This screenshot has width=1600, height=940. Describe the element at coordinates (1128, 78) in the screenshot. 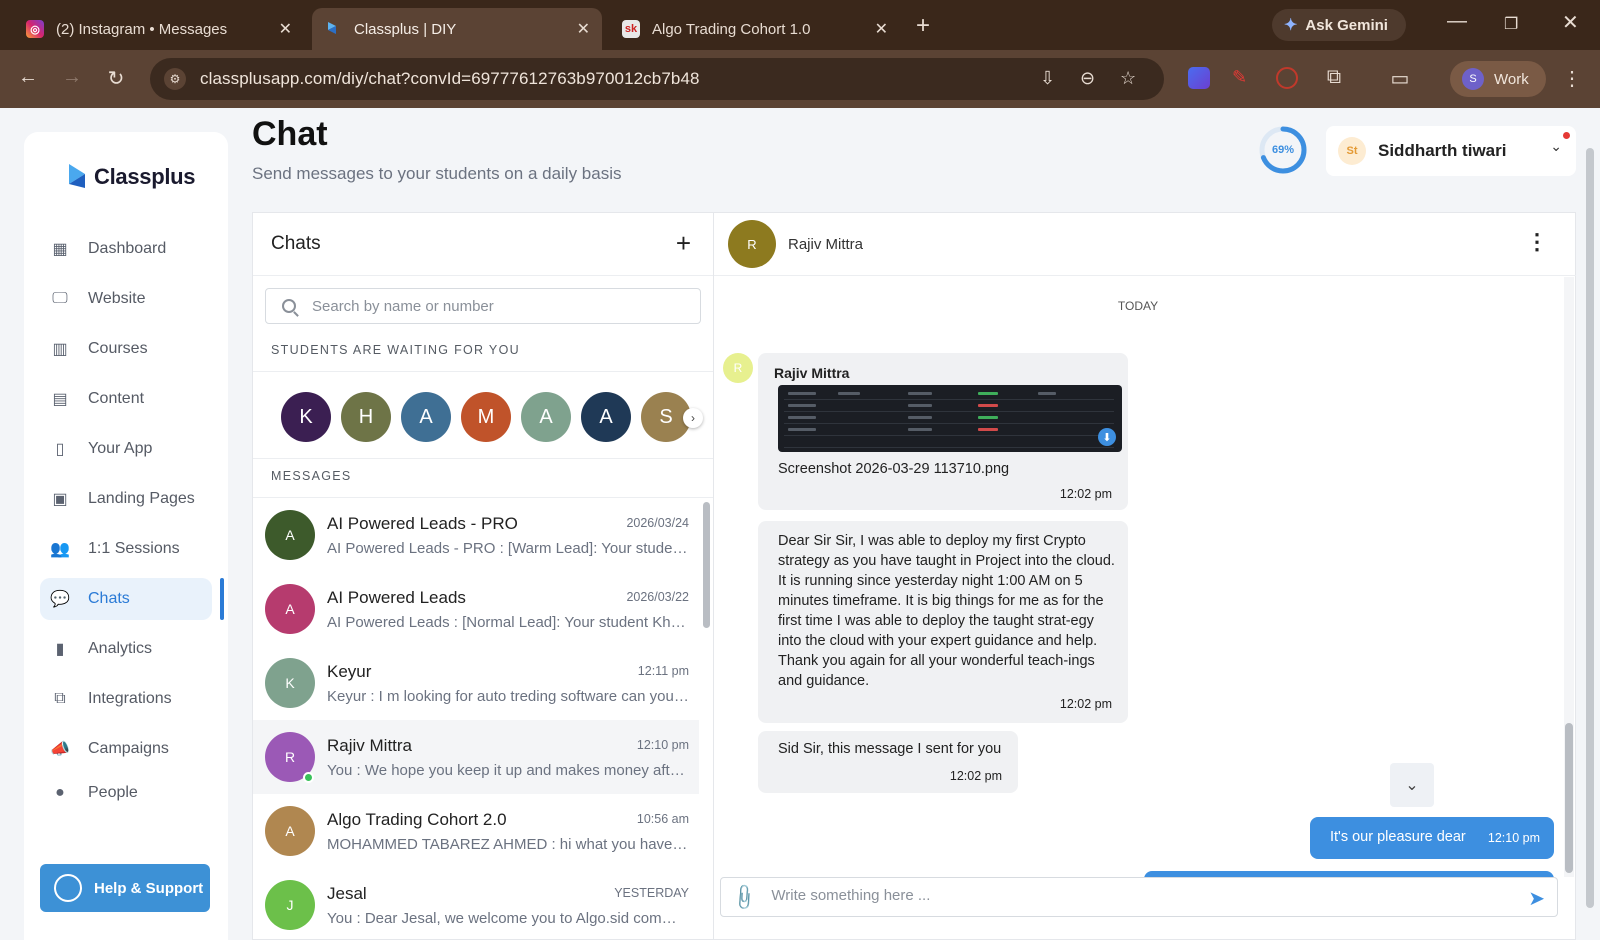

I see `bookmark-star-icon: ☆` at that location.